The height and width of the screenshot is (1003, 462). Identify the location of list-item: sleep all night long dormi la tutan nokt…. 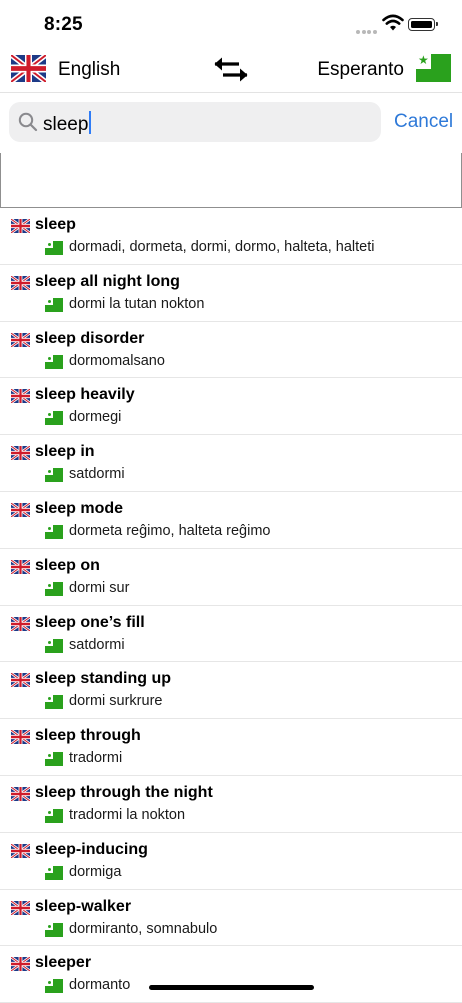
(231, 293).